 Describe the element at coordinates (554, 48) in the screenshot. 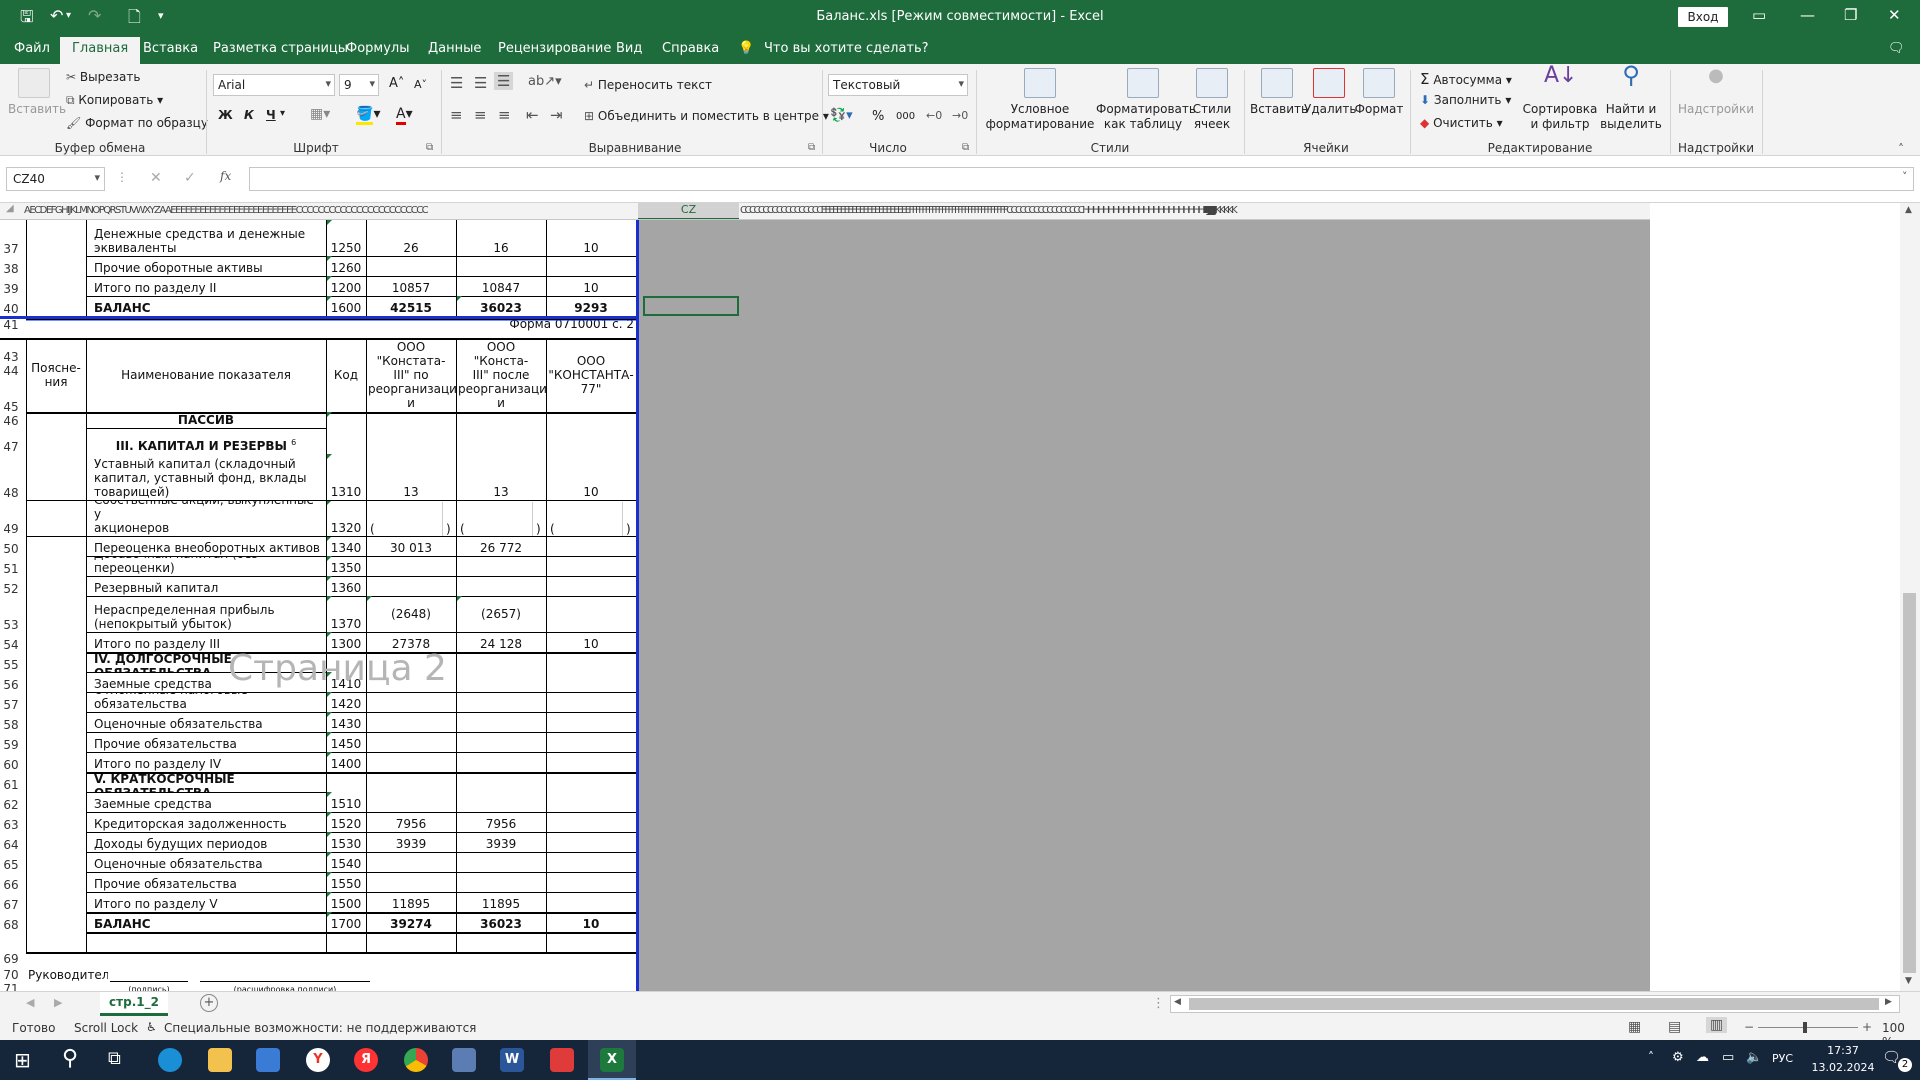

I see `tab-review: Рецензирование` at that location.